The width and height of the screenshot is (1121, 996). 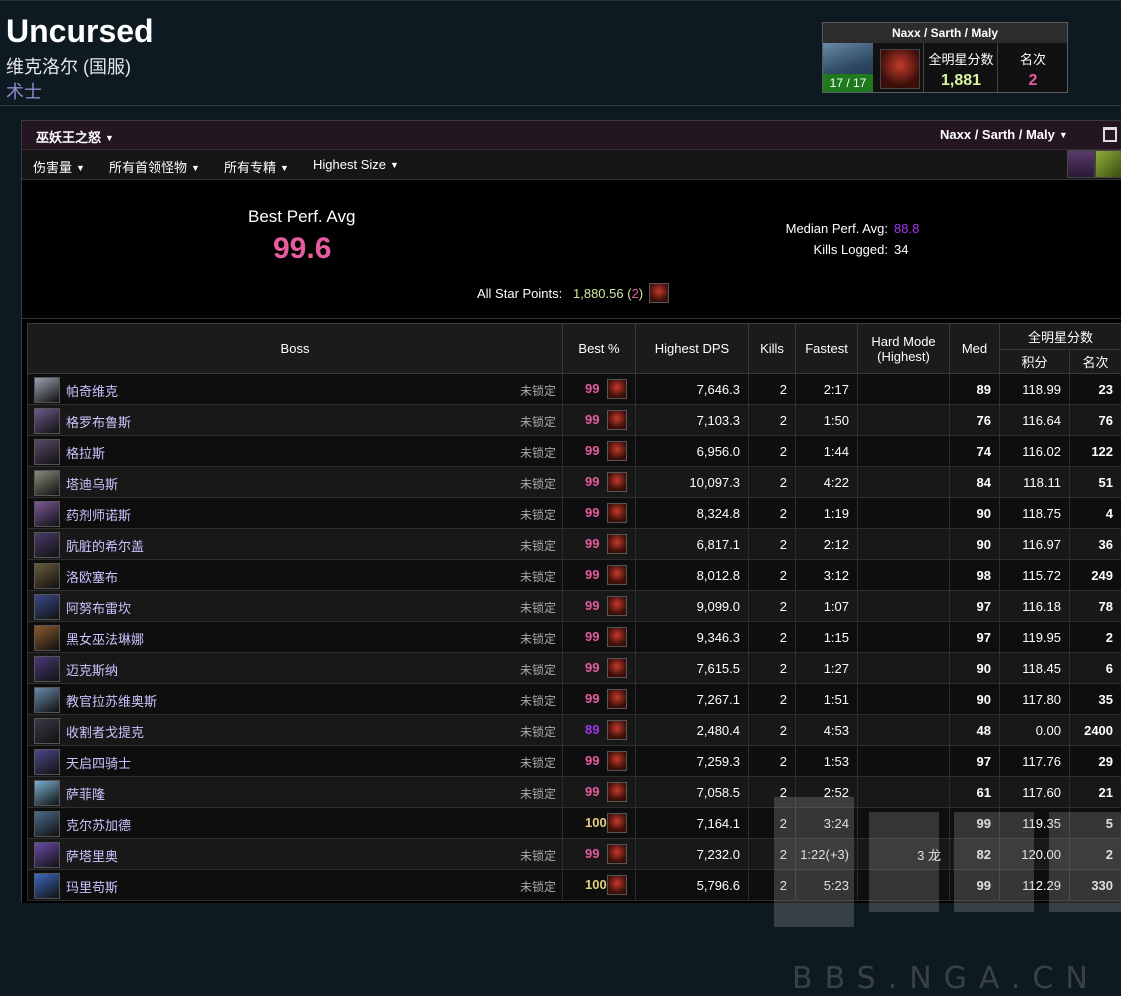 I want to click on table-row: 格罗布鲁斯未锁定997,103.321:5076116.6476, so click(x=574, y=420).